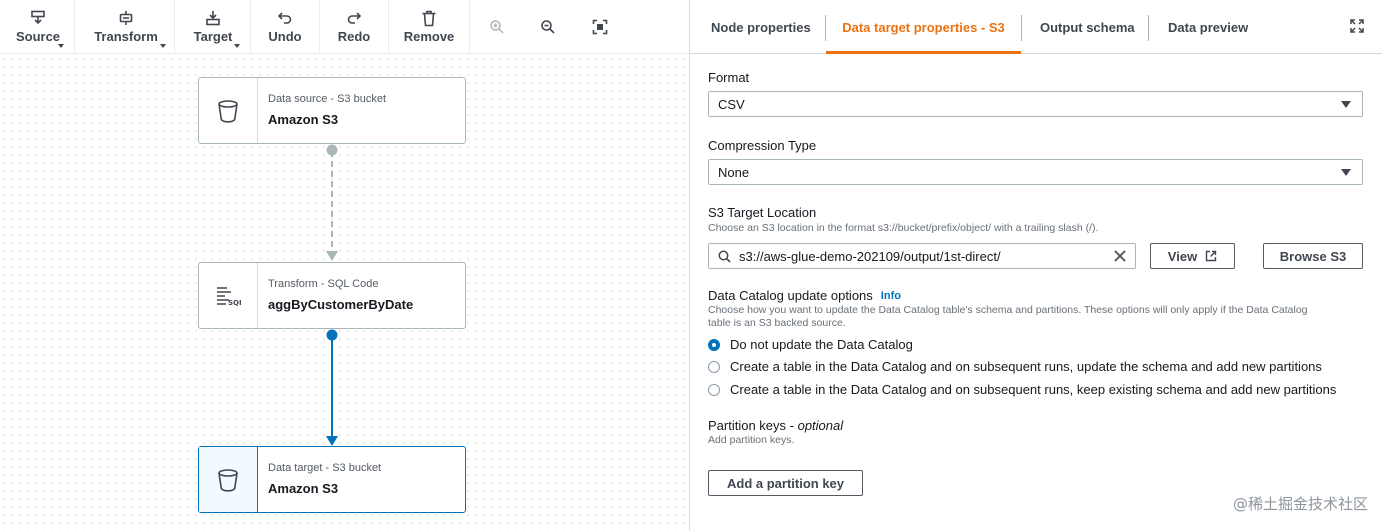 The height and width of the screenshot is (531, 1382). Describe the element at coordinates (820, 425) in the screenshot. I see `optional-tag: optional` at that location.